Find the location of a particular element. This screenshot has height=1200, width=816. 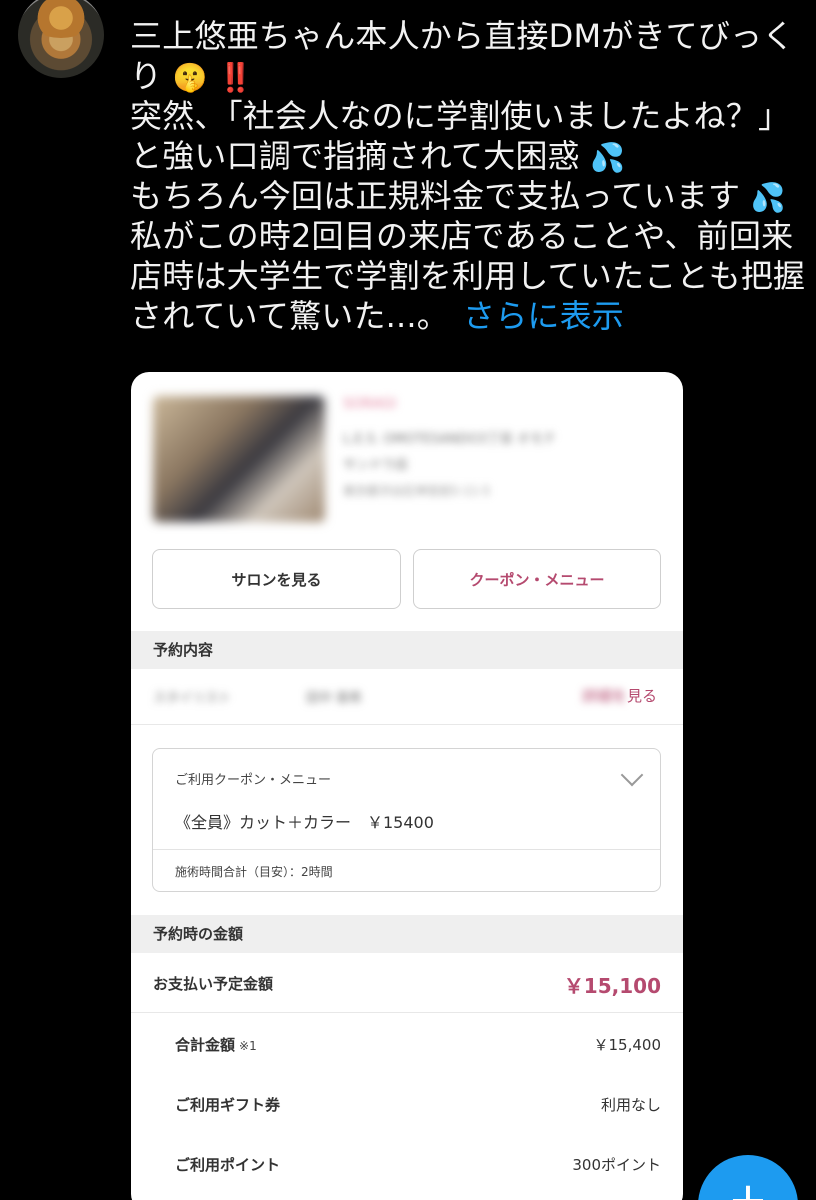

coupon-menu-button: クーポン・メニュー is located at coordinates (537, 579).